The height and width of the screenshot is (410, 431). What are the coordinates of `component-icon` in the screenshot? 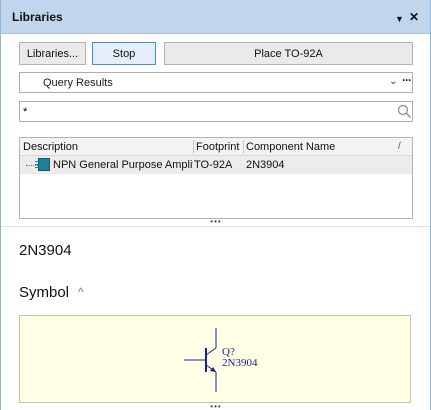 It's located at (42, 164).